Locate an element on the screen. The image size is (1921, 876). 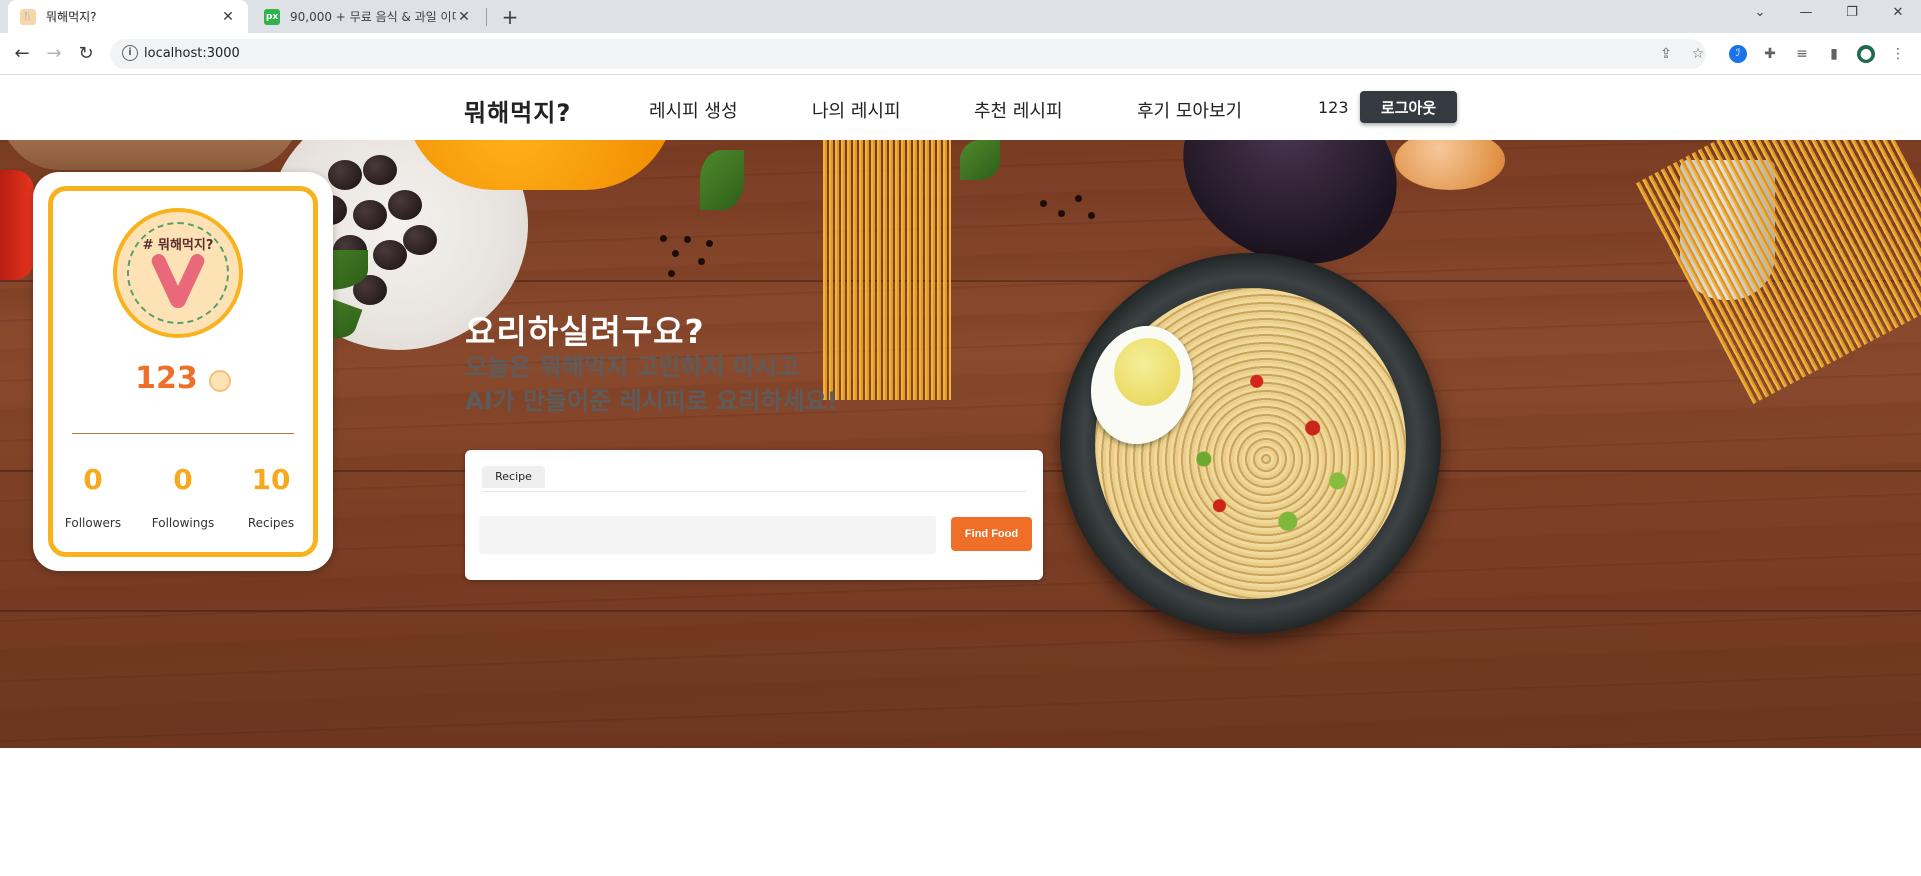
stat-followings: 0 Followings is located at coordinates (183, 496).